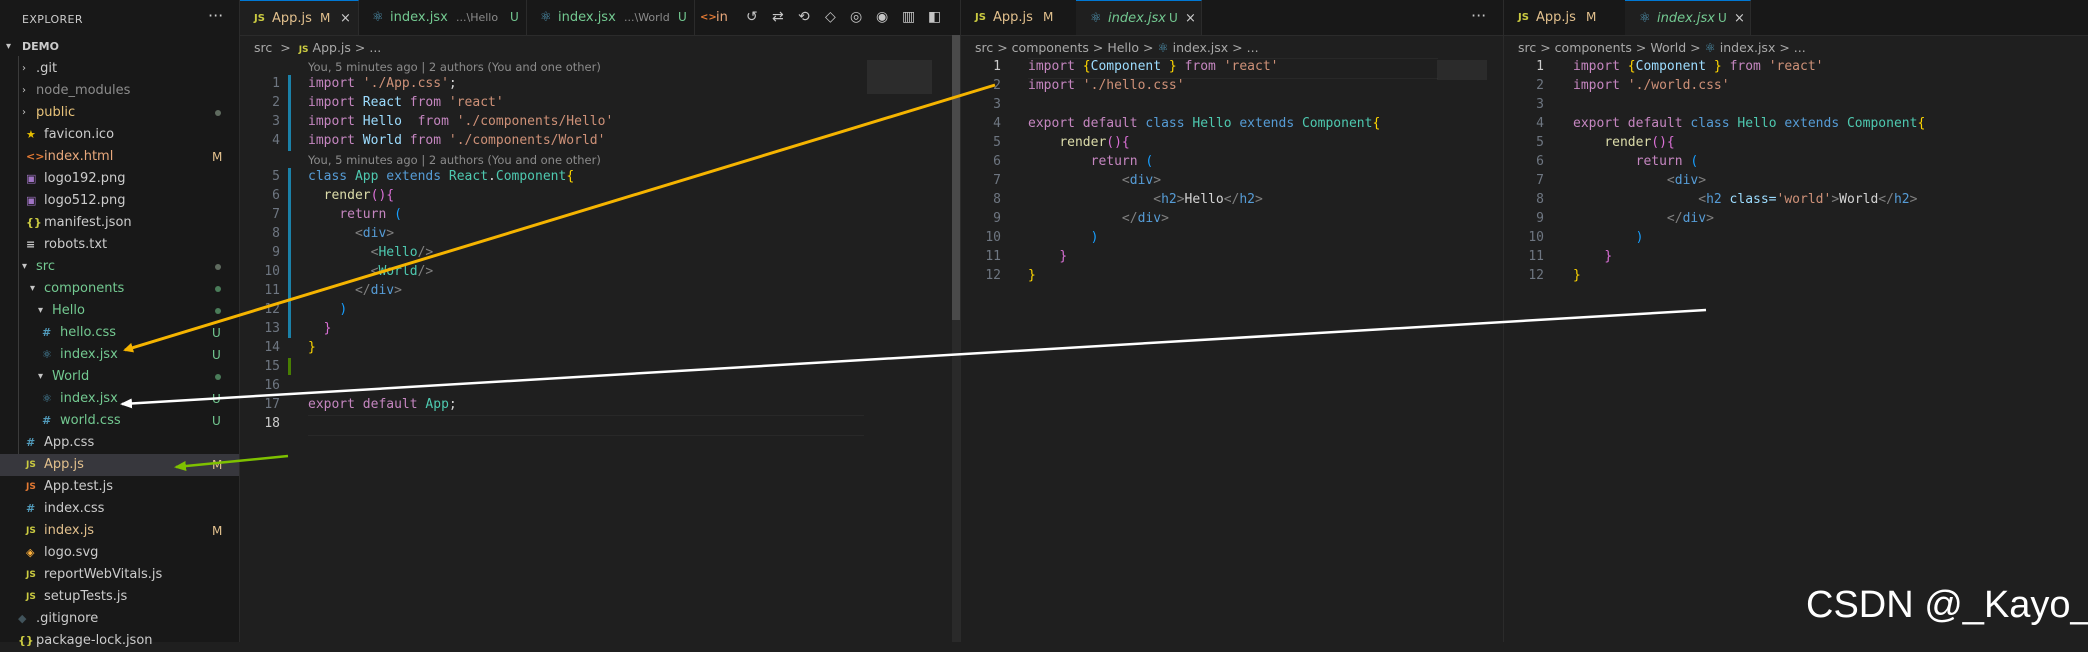  I want to click on watermark: CSDN @_Kayo_, so click(1947, 605).